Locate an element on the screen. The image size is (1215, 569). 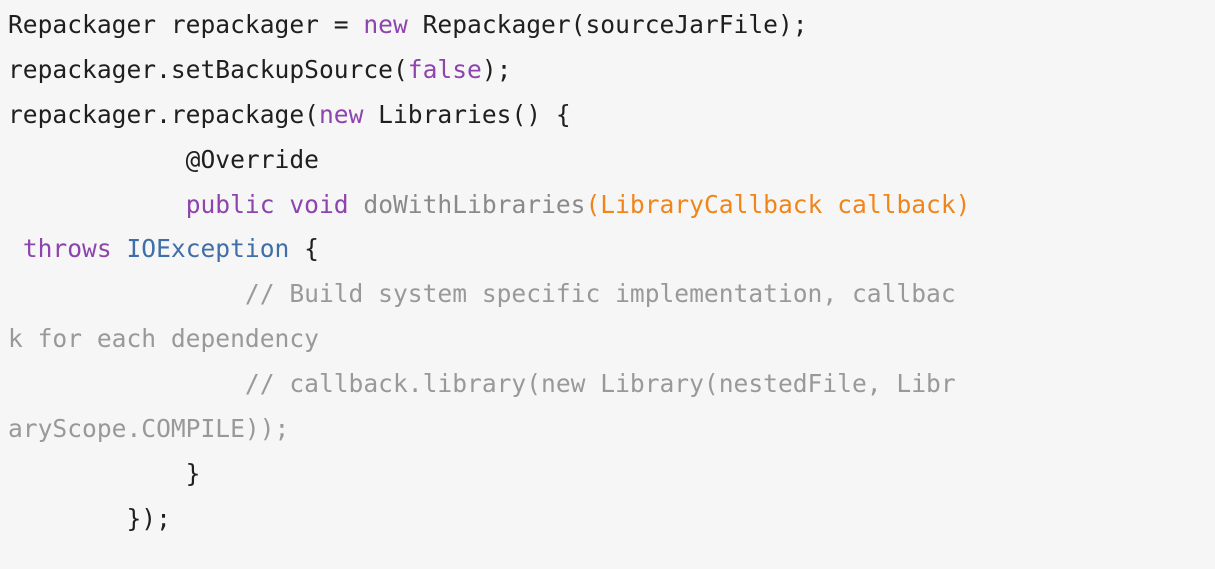
code-token-plain: Repackager(sourceJarFile); is located at coordinates (607, 24).